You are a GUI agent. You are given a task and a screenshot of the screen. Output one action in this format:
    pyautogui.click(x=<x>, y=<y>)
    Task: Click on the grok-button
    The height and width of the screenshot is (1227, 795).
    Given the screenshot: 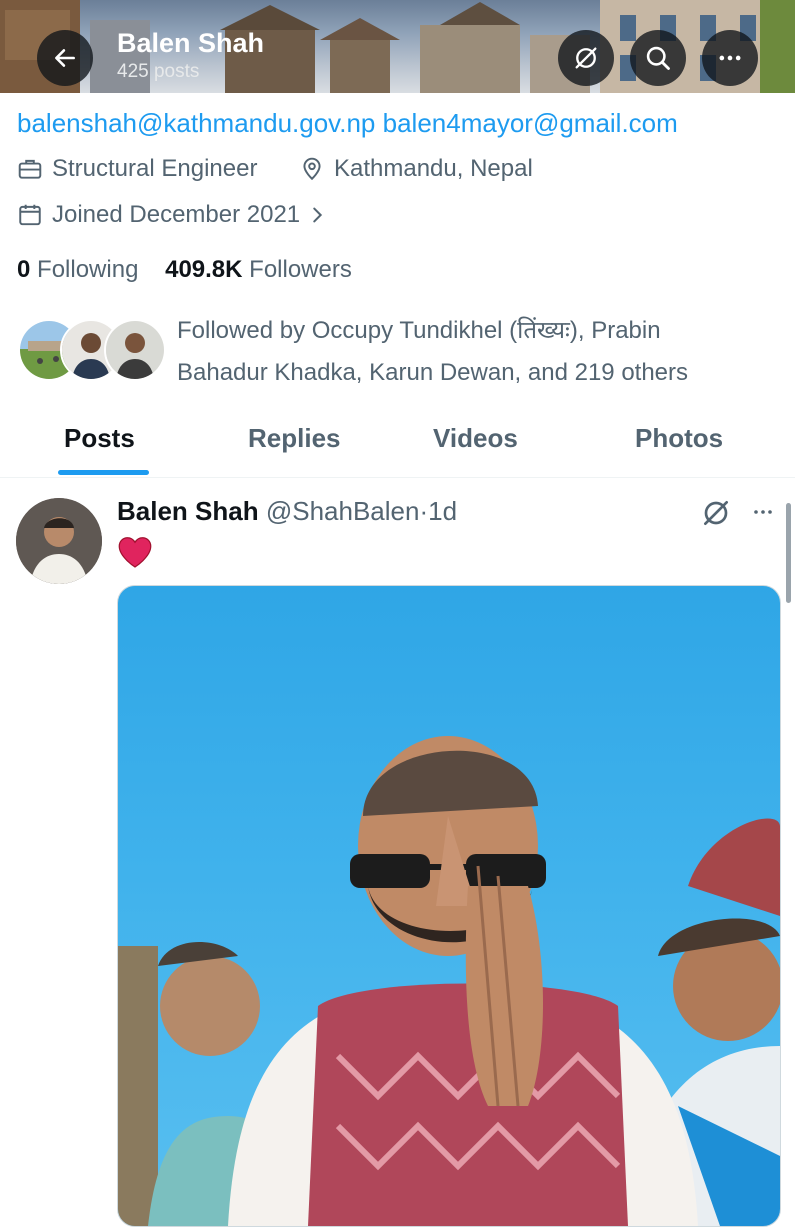 What is the action you would take?
    pyautogui.click(x=586, y=58)
    